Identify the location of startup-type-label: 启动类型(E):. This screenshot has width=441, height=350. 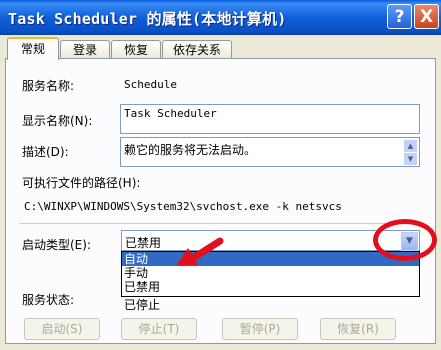
(56, 245).